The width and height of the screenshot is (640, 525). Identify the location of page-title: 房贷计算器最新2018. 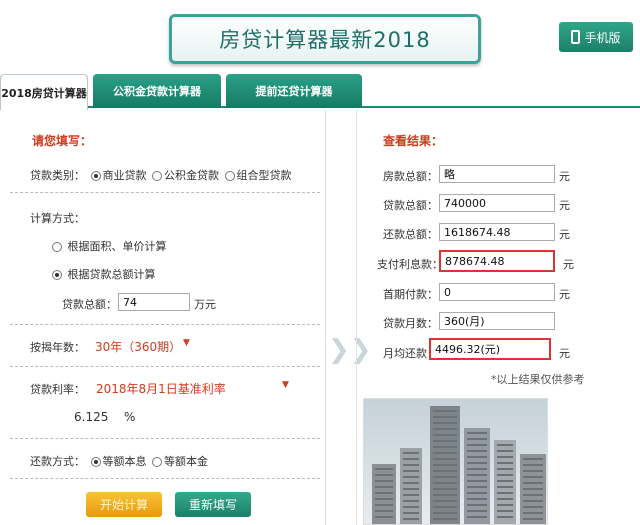
(325, 40).